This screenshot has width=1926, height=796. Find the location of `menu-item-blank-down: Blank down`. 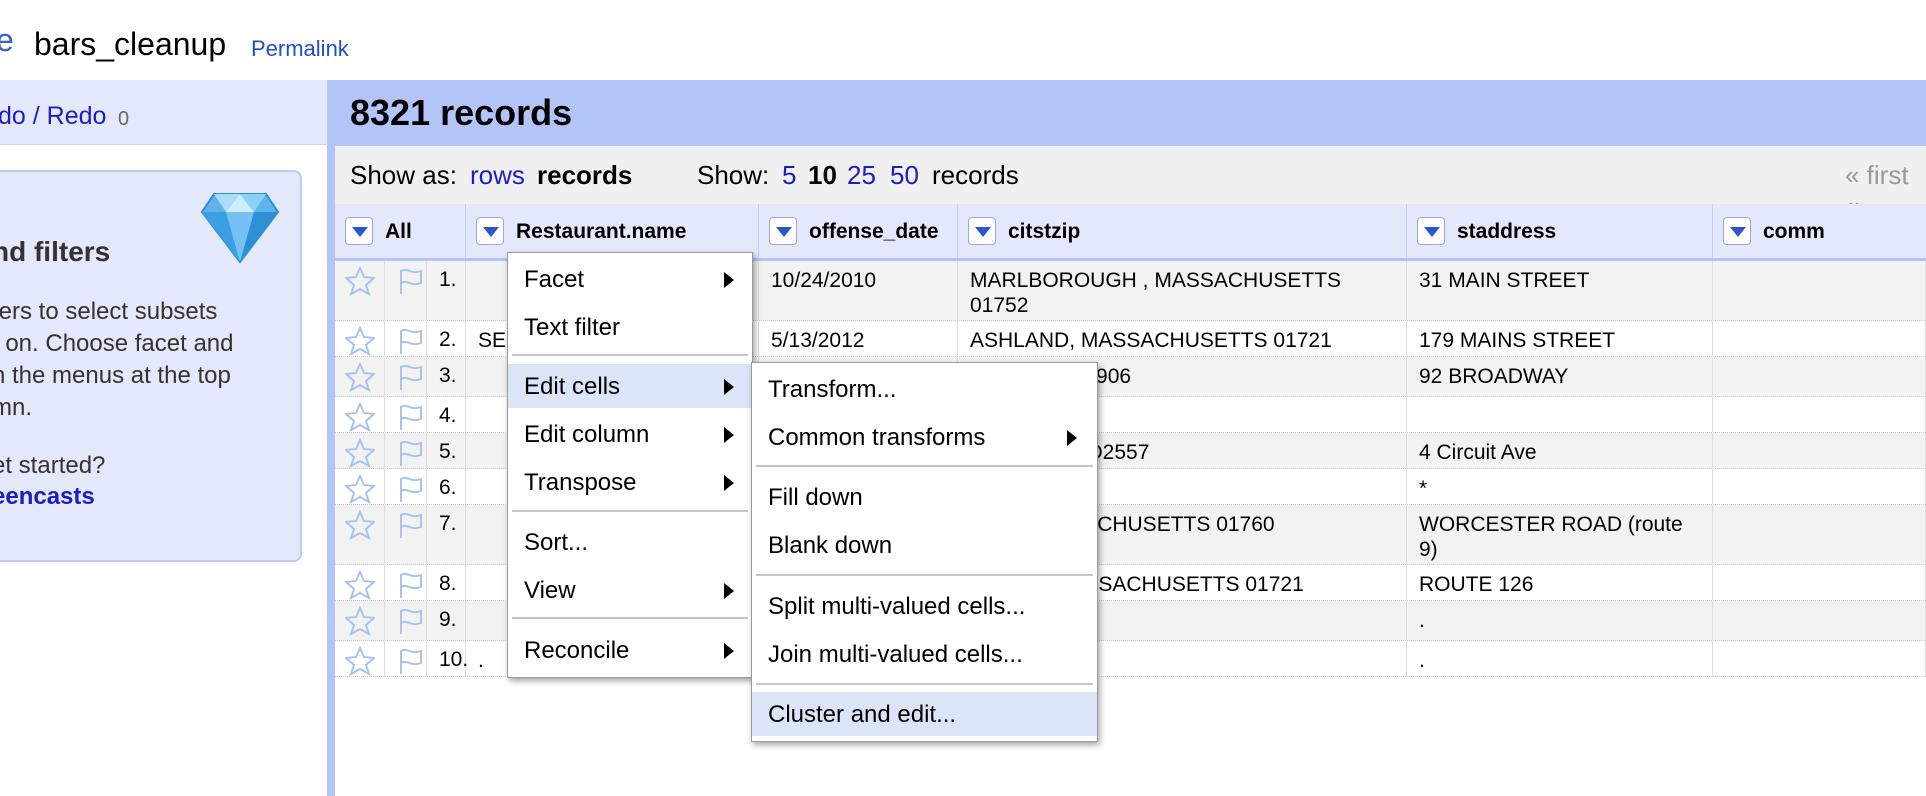

menu-item-blank-down: Blank down is located at coordinates (924, 545).